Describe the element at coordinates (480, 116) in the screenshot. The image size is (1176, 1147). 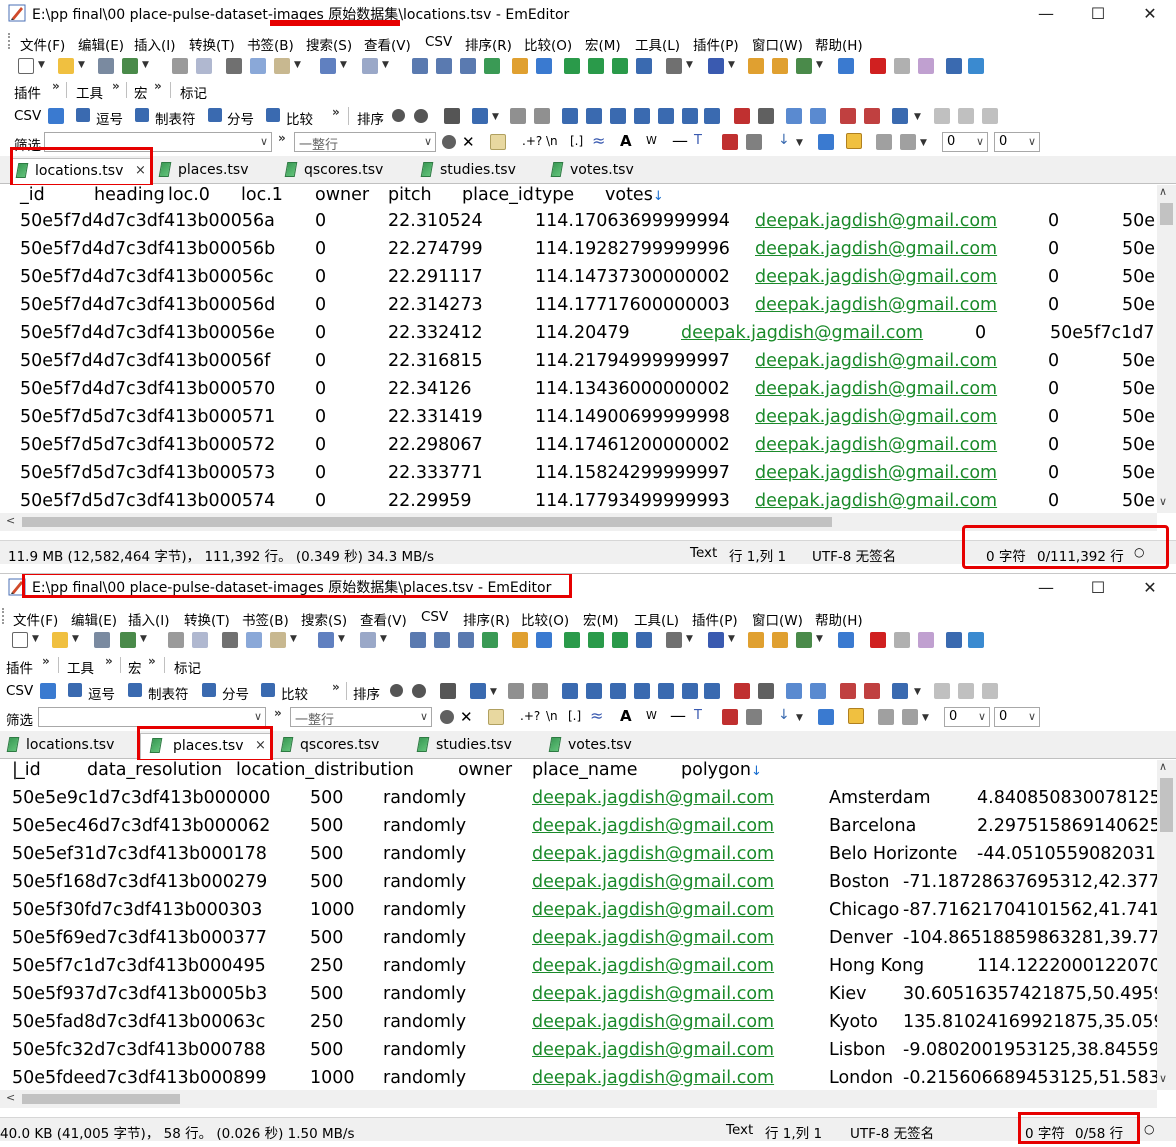
I see `columns-icon` at that location.